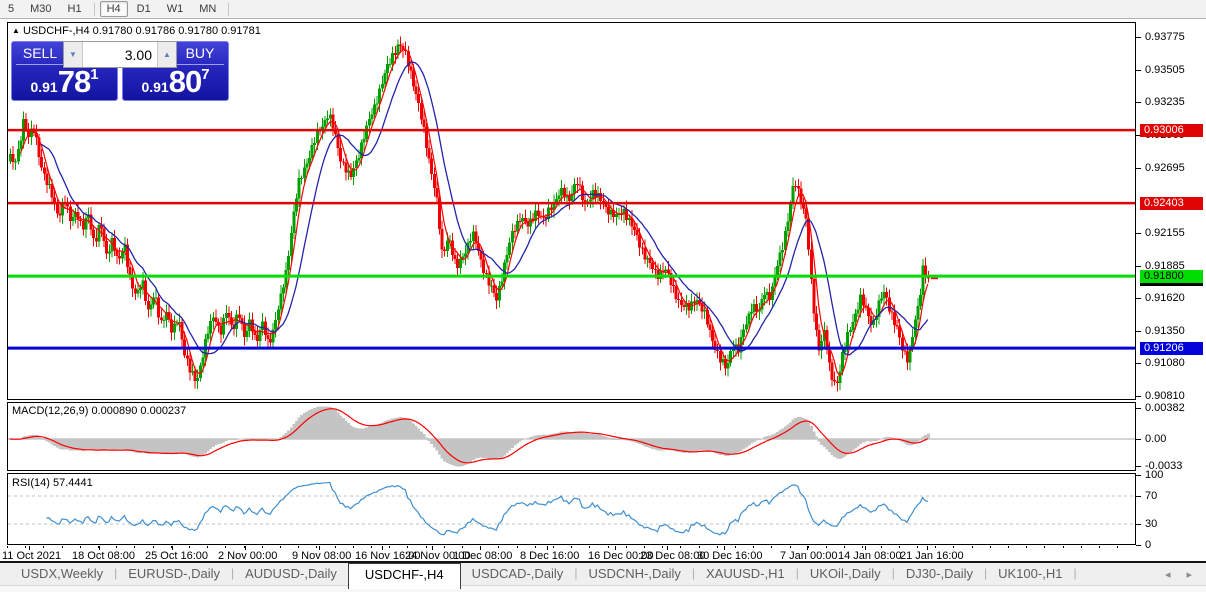  What do you see at coordinates (1171, 276) in the screenshot?
I see `price-level-label: 0.91800` at bounding box center [1171, 276].